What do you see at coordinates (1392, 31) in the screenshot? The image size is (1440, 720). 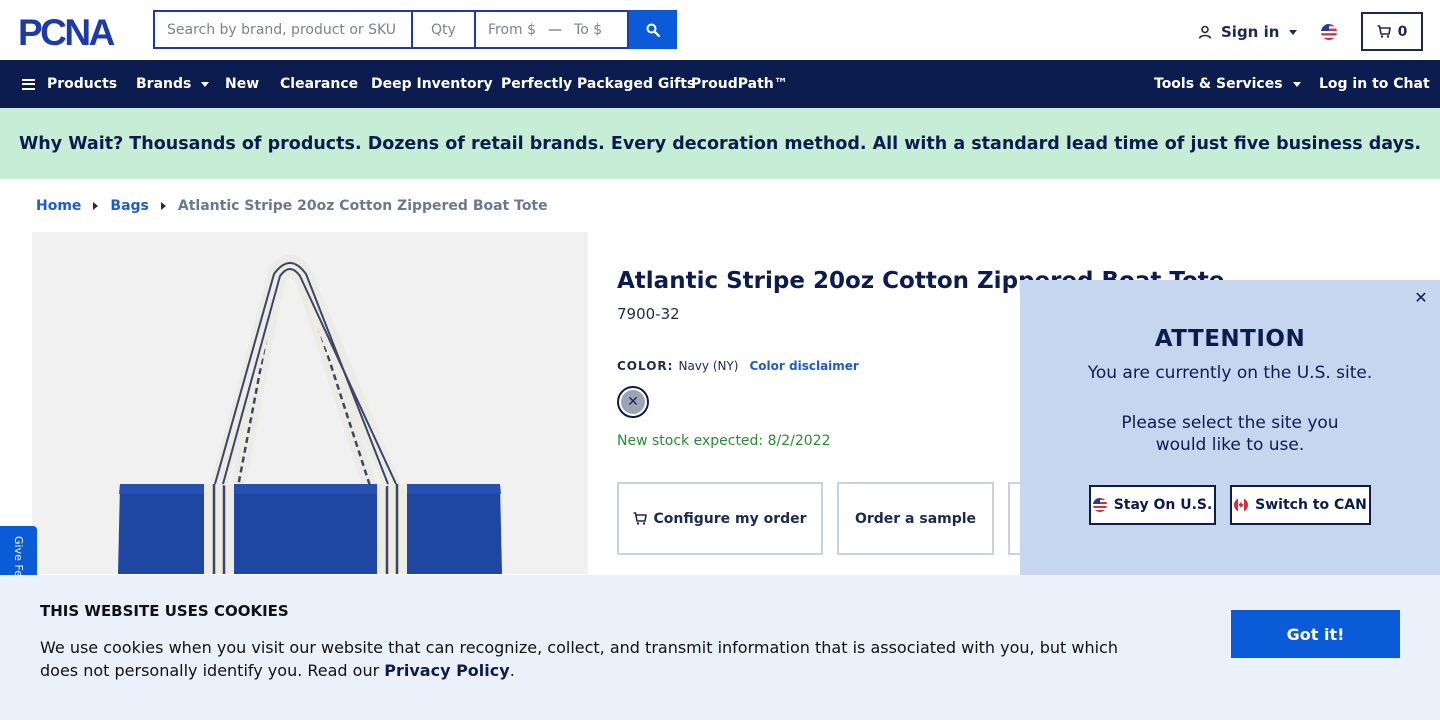 I see `cart-button: 0` at bounding box center [1392, 31].